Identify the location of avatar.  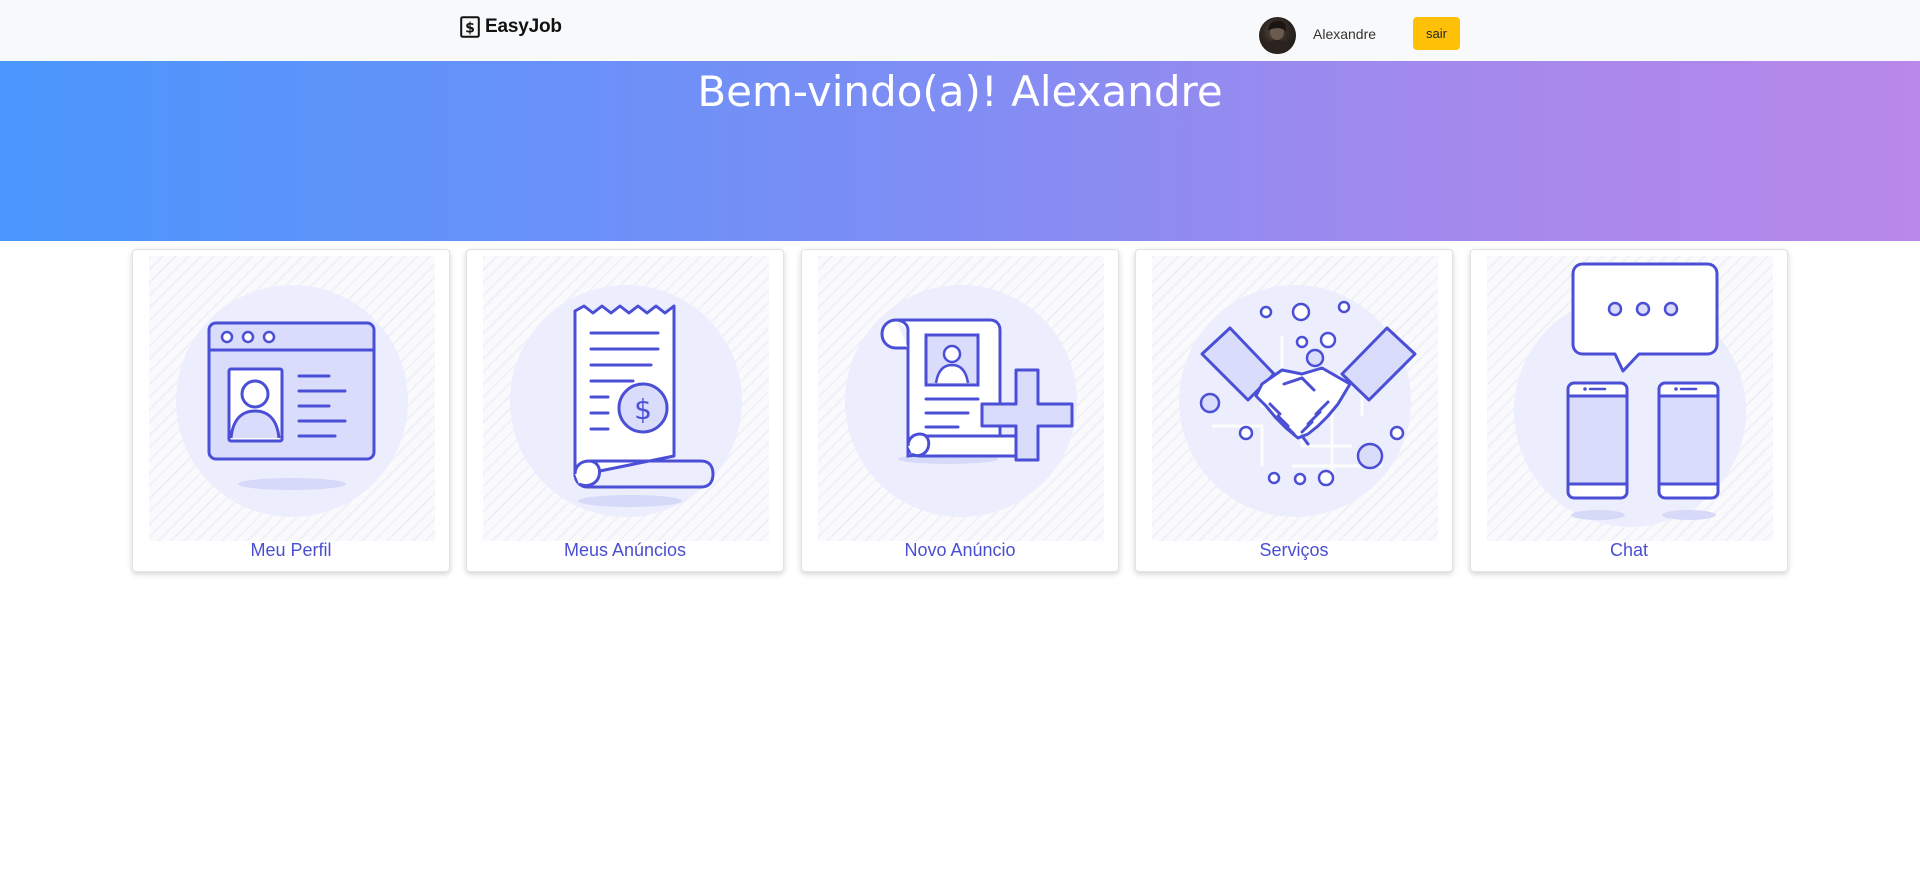
(1277, 35).